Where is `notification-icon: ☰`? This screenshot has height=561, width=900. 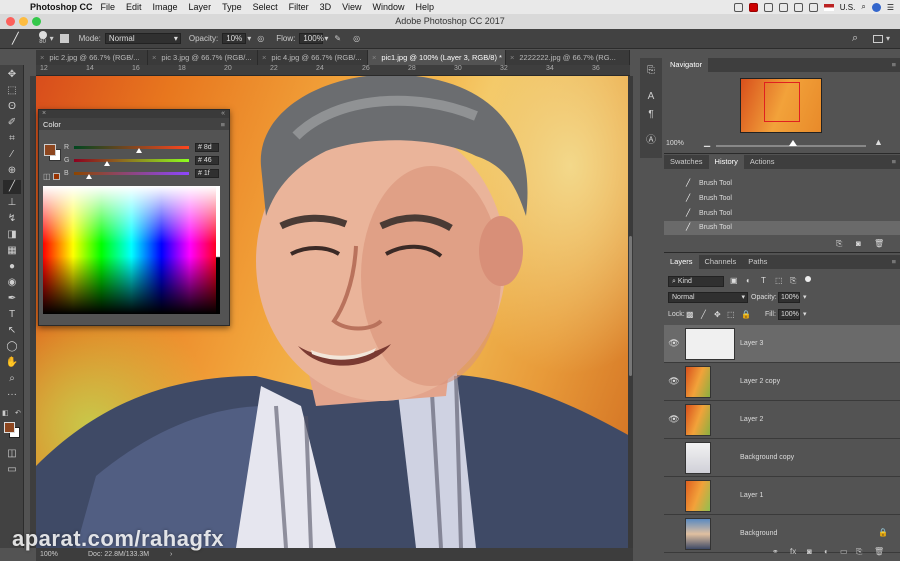 notification-icon: ☰ is located at coordinates (890, 7).